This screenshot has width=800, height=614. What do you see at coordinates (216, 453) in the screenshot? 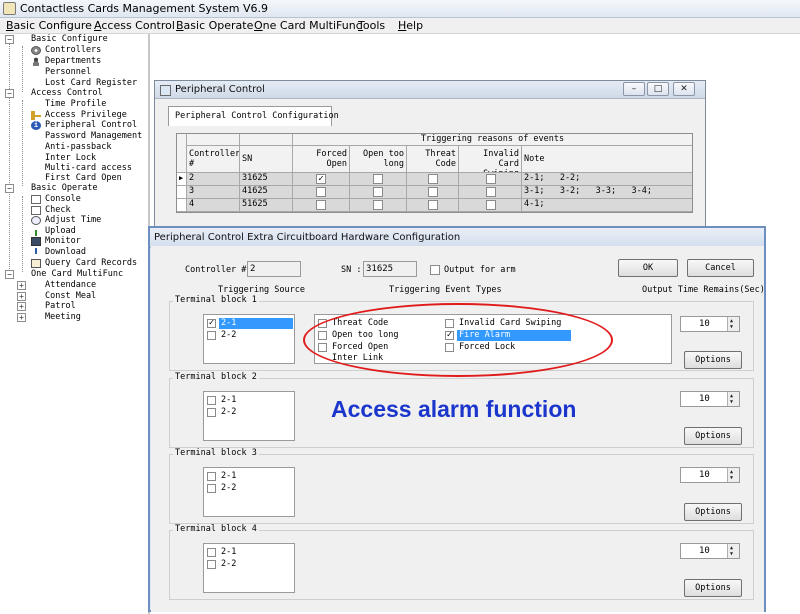
I see `terminal-block-3-title: Terminal block 3` at bounding box center [216, 453].